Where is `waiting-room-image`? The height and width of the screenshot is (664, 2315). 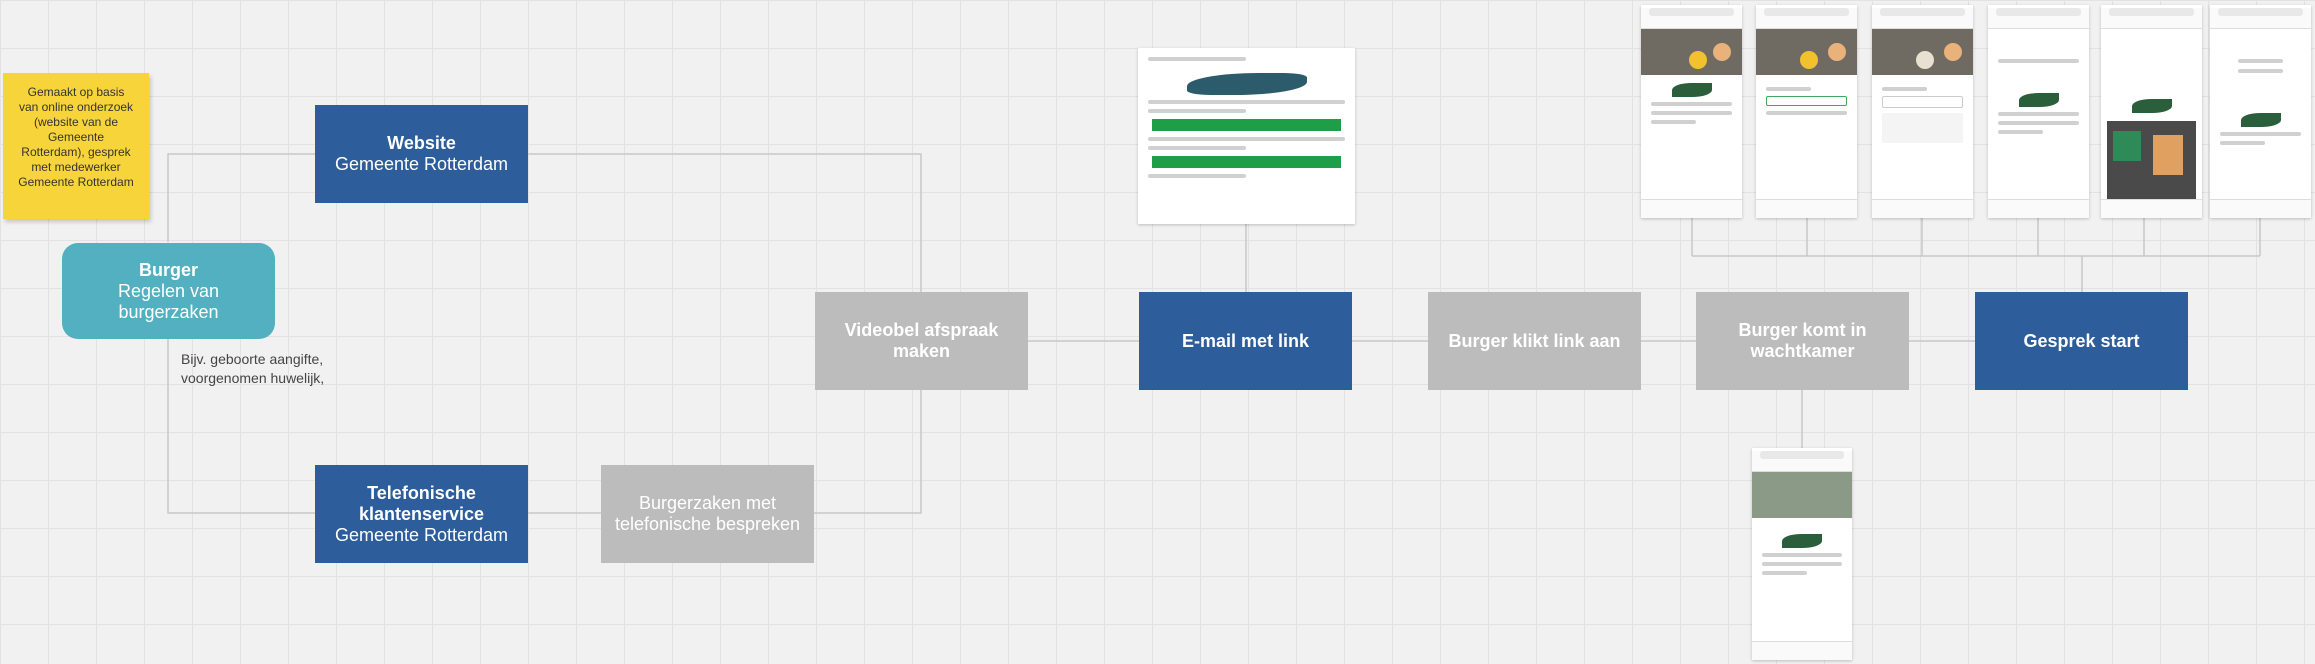 waiting-room-image is located at coordinates (1802, 495).